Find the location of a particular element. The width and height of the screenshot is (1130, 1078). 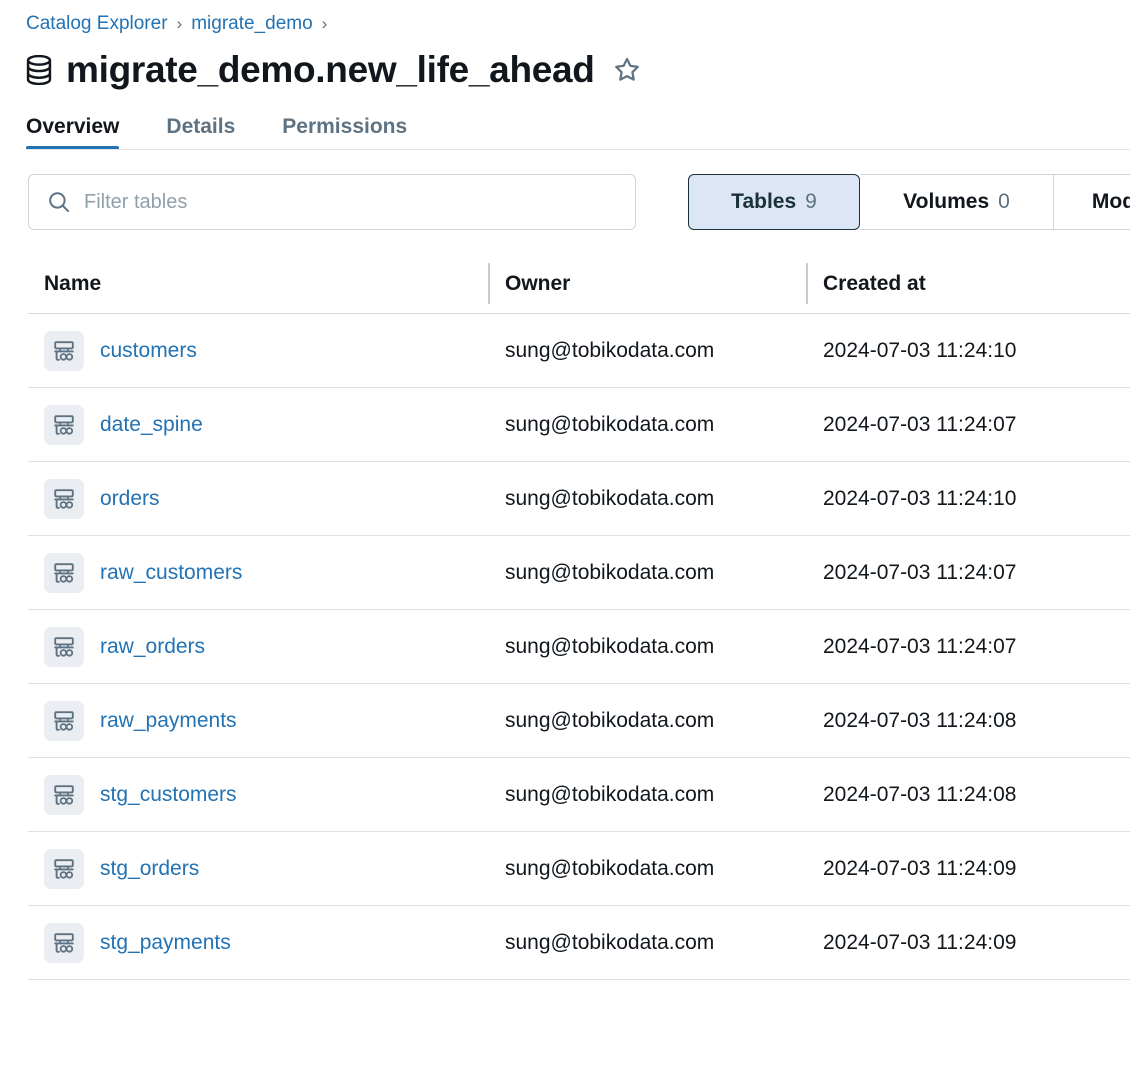

segment-volumes-label: Volumes is located at coordinates (946, 201).